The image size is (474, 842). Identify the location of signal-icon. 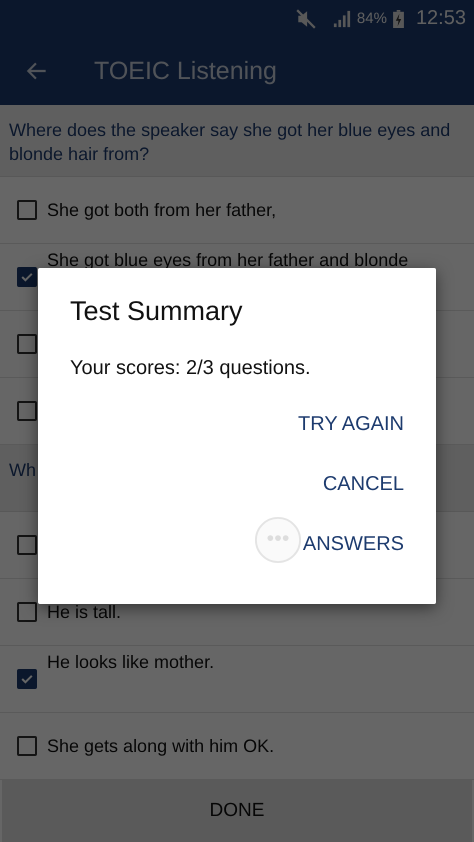
(341, 19).